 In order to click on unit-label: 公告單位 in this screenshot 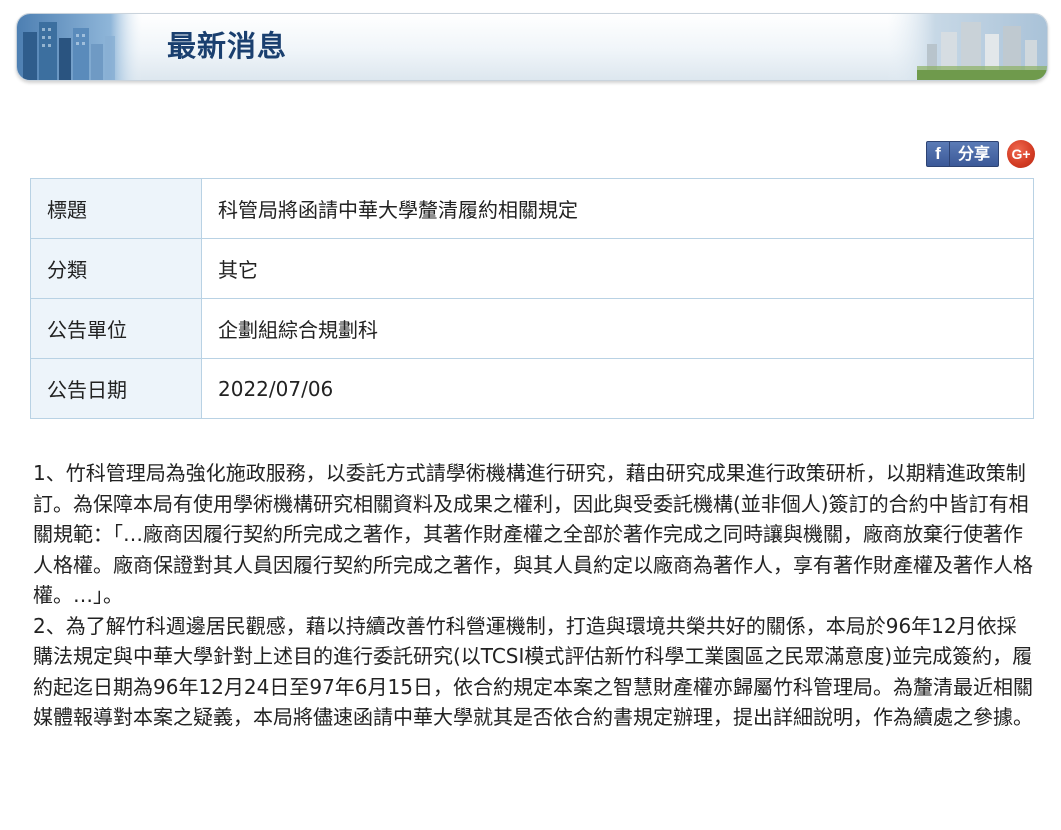, I will do `click(116, 328)`.